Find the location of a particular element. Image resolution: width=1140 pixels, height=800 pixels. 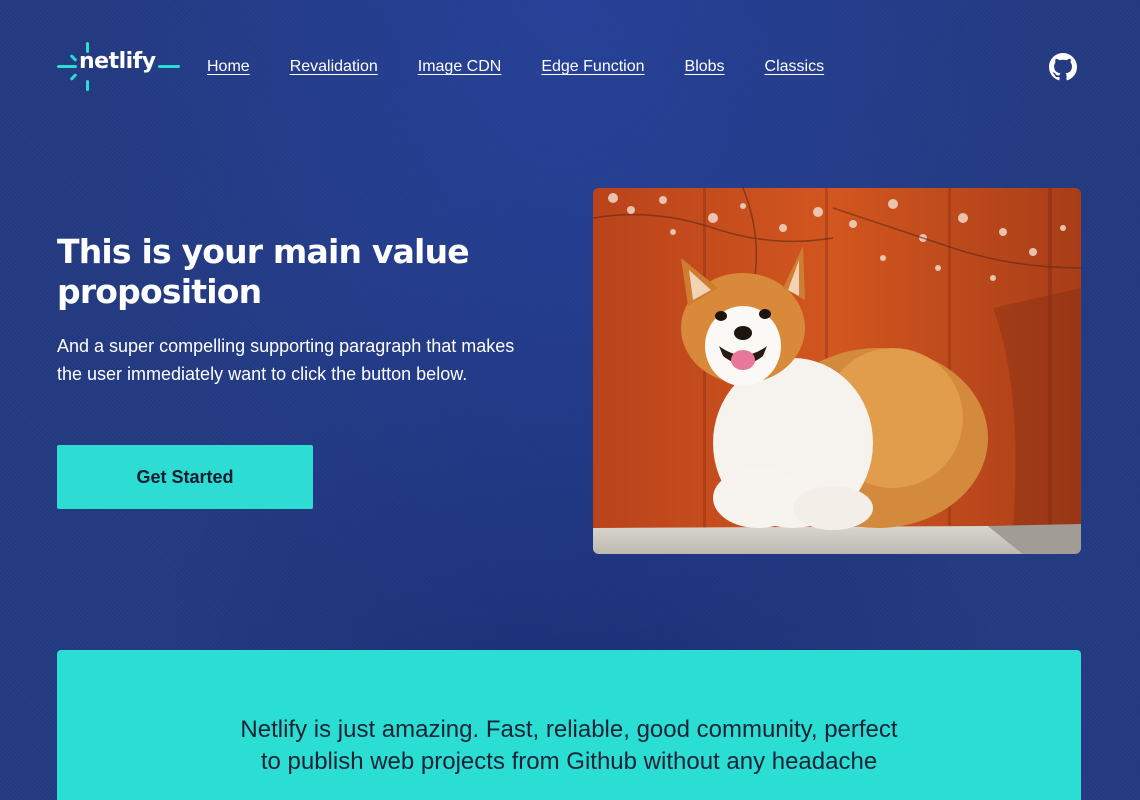

hero-title: This is your main value proposition is located at coordinates (263, 271).